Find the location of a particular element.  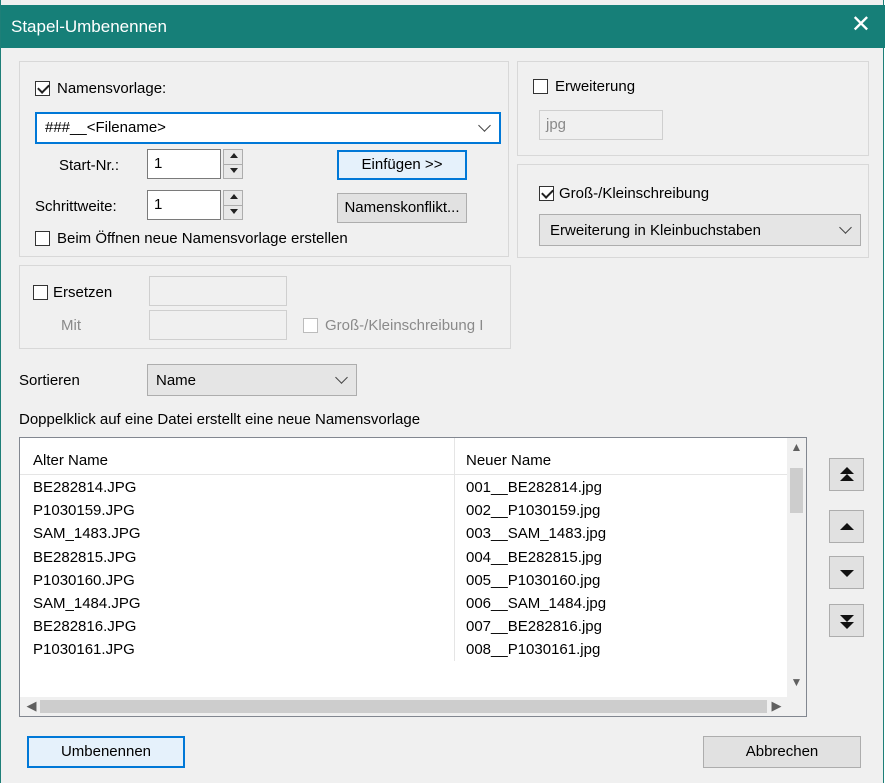

old-name-cell: SAM_1484.JPG is located at coordinates (87, 603).